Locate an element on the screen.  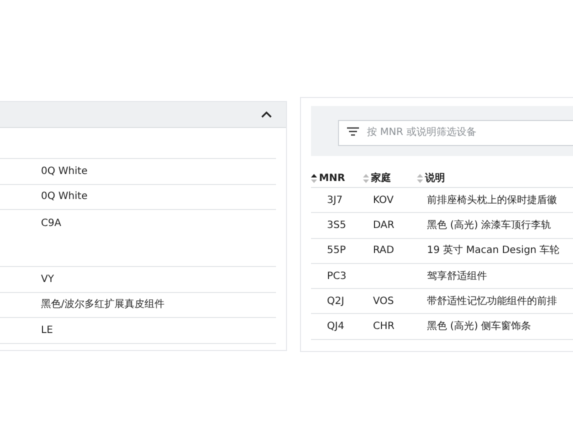
table-cell: CHR is located at coordinates (383, 326).